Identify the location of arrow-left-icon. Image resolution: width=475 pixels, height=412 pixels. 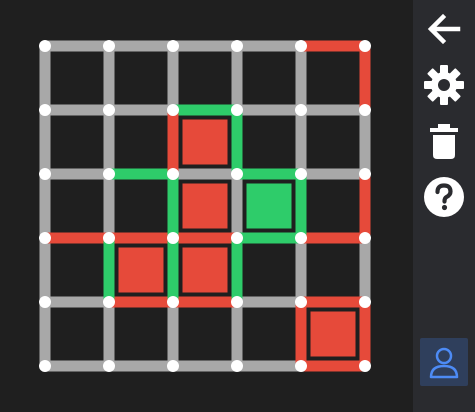
(444, 29).